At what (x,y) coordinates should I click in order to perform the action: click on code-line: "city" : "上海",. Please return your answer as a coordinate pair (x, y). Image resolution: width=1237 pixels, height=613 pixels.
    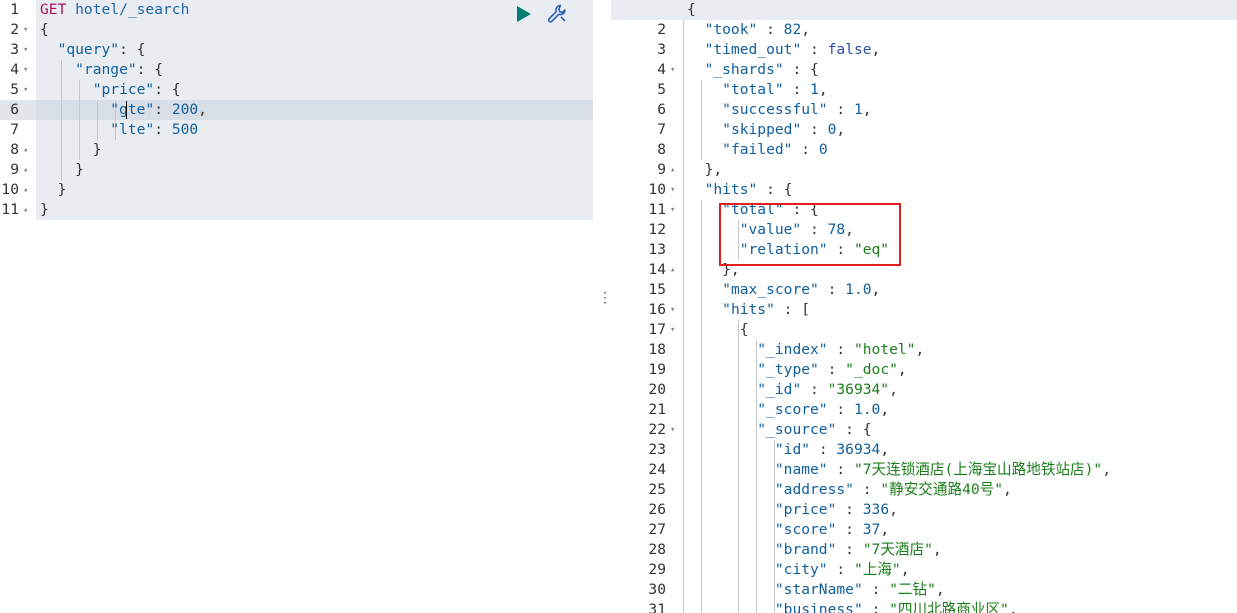
    Looking at the image, I should click on (798, 570).